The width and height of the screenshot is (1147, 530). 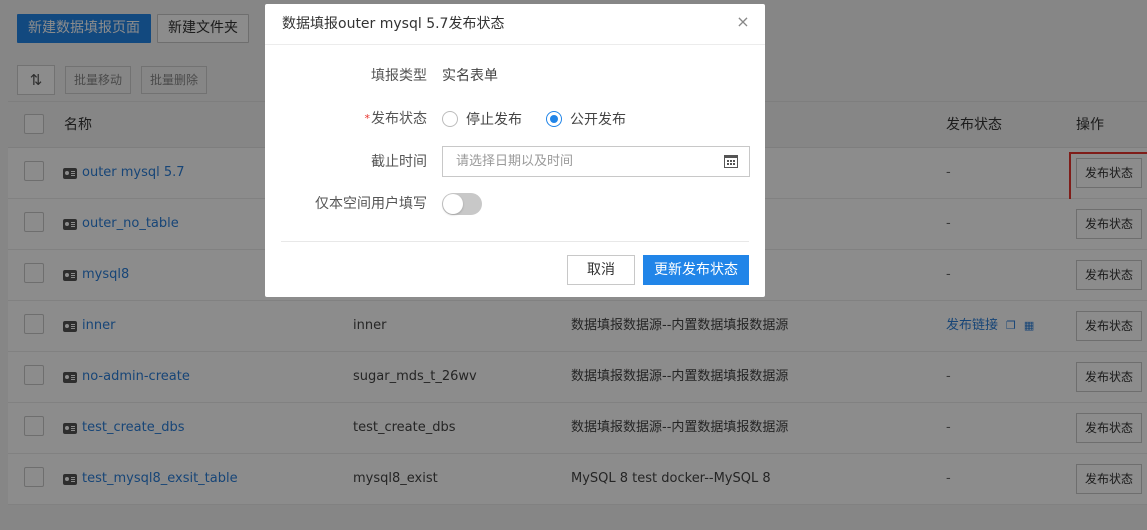 I want to click on radio-public-publish: 公开发布, so click(x=586, y=119).